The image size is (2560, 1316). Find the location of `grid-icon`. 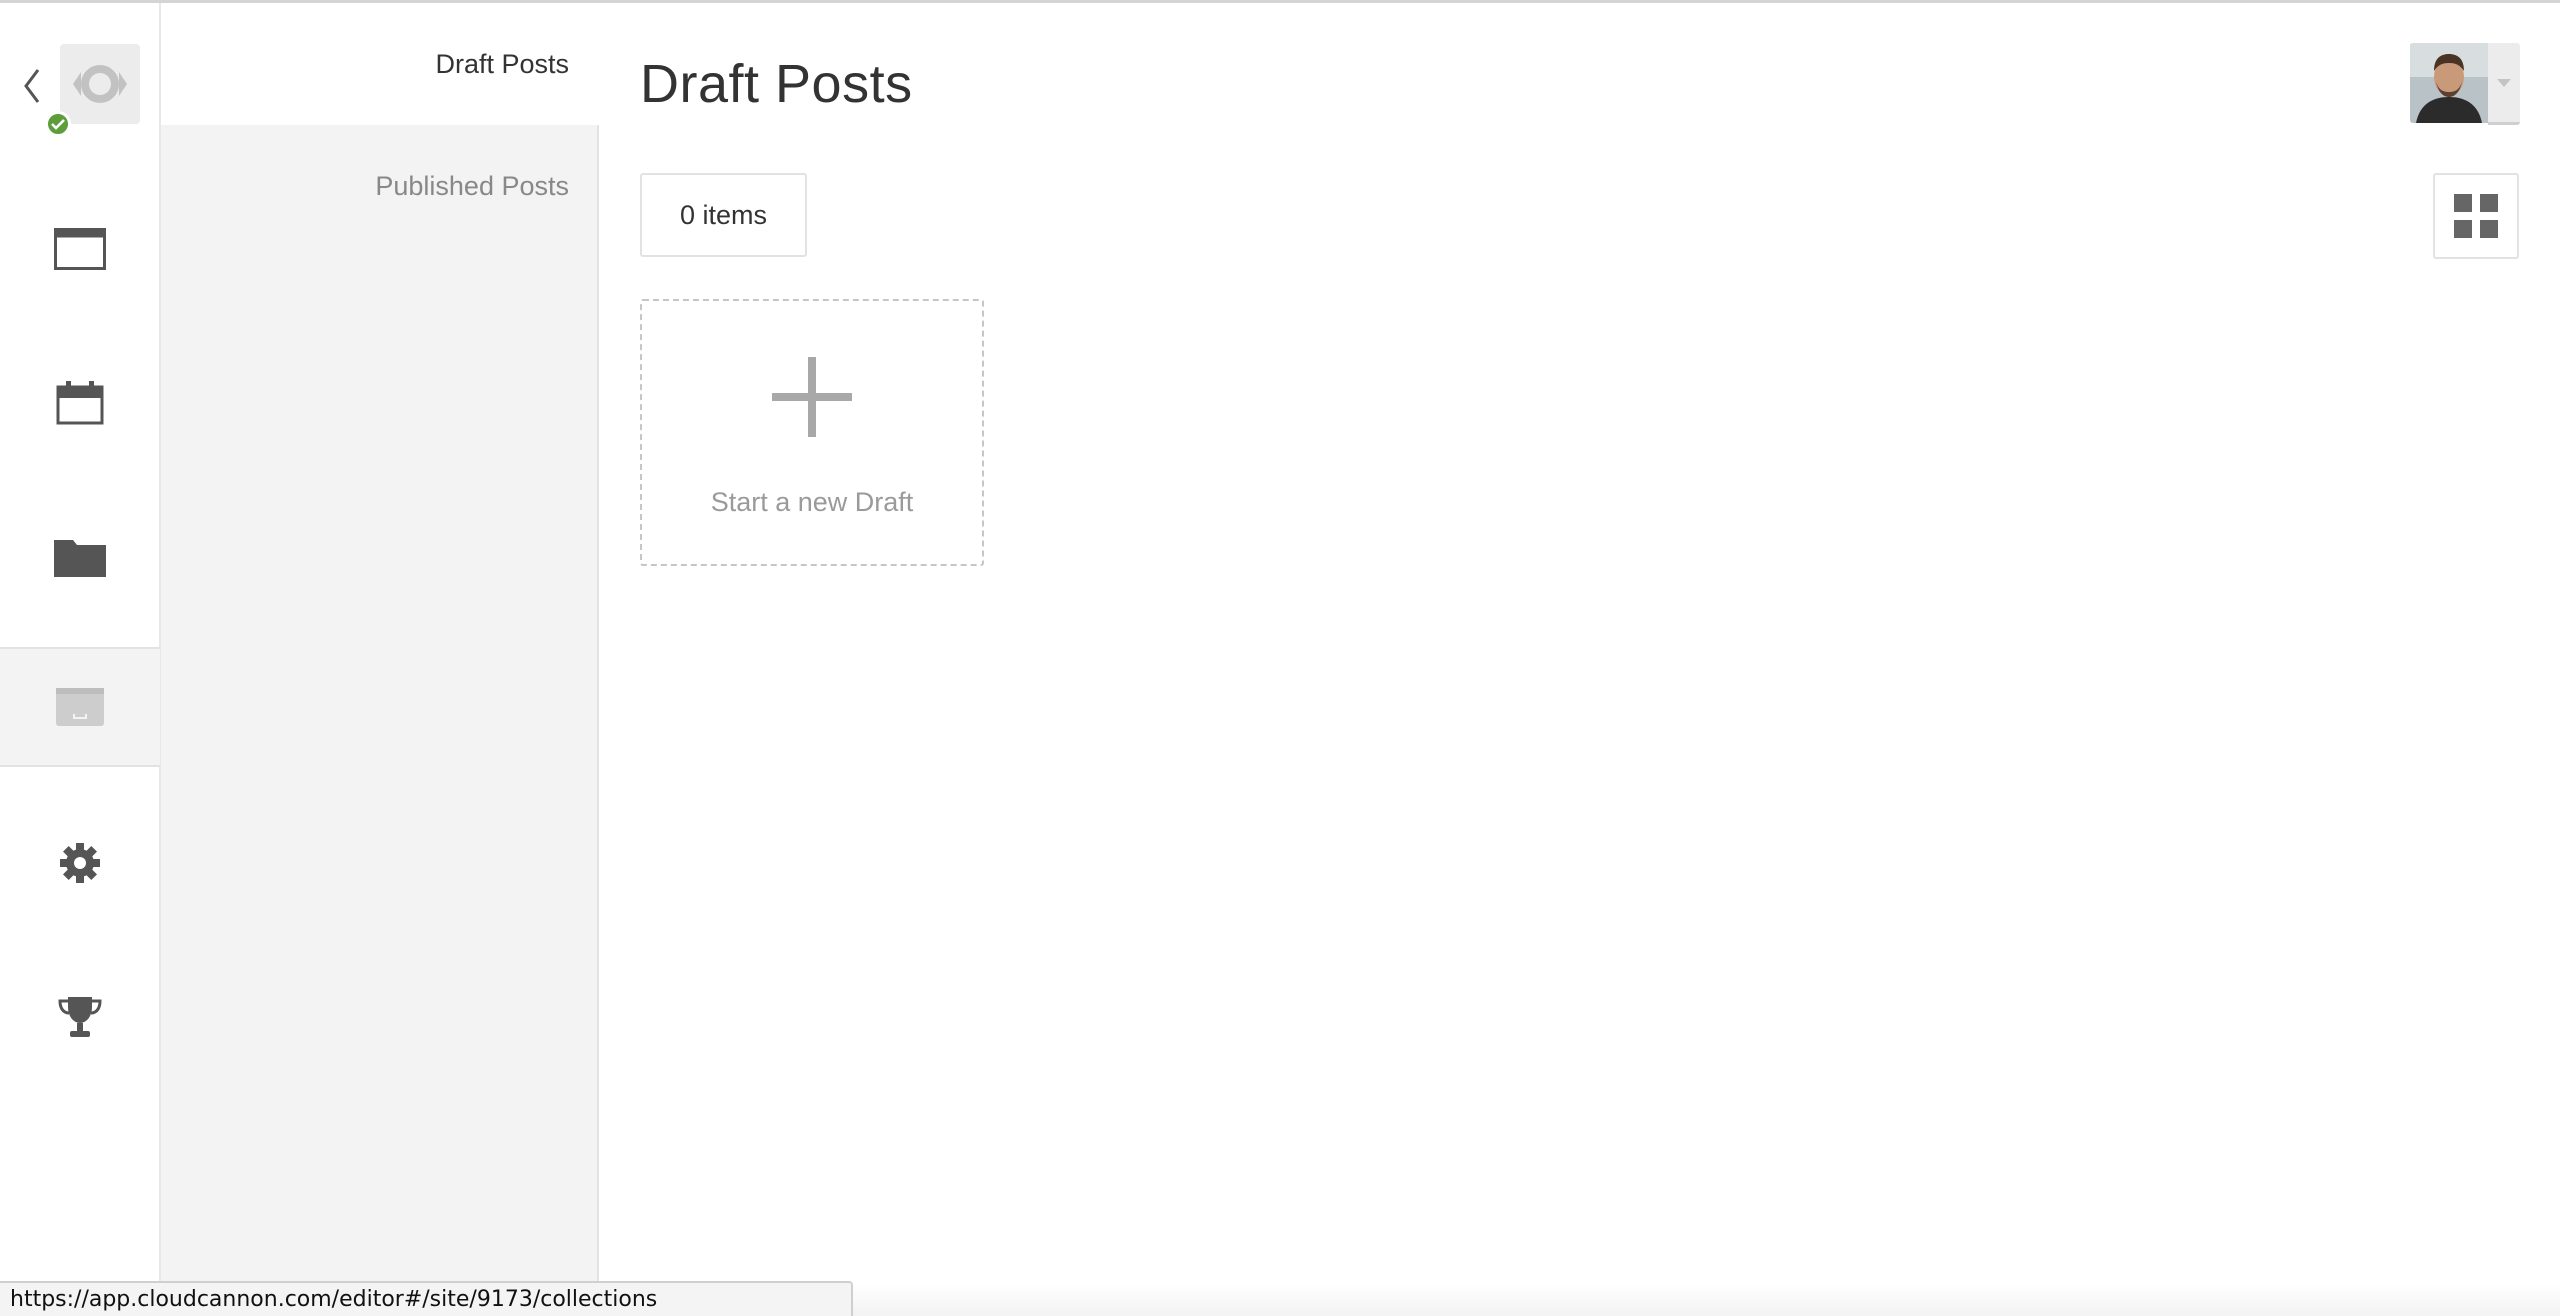

grid-icon is located at coordinates (2476, 216).